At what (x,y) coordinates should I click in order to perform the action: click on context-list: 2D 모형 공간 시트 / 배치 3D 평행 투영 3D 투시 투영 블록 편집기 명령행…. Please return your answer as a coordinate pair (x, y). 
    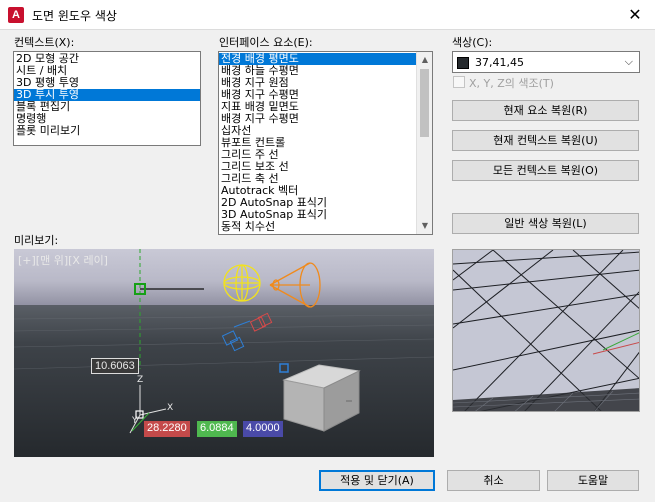
    Looking at the image, I should click on (107, 98).